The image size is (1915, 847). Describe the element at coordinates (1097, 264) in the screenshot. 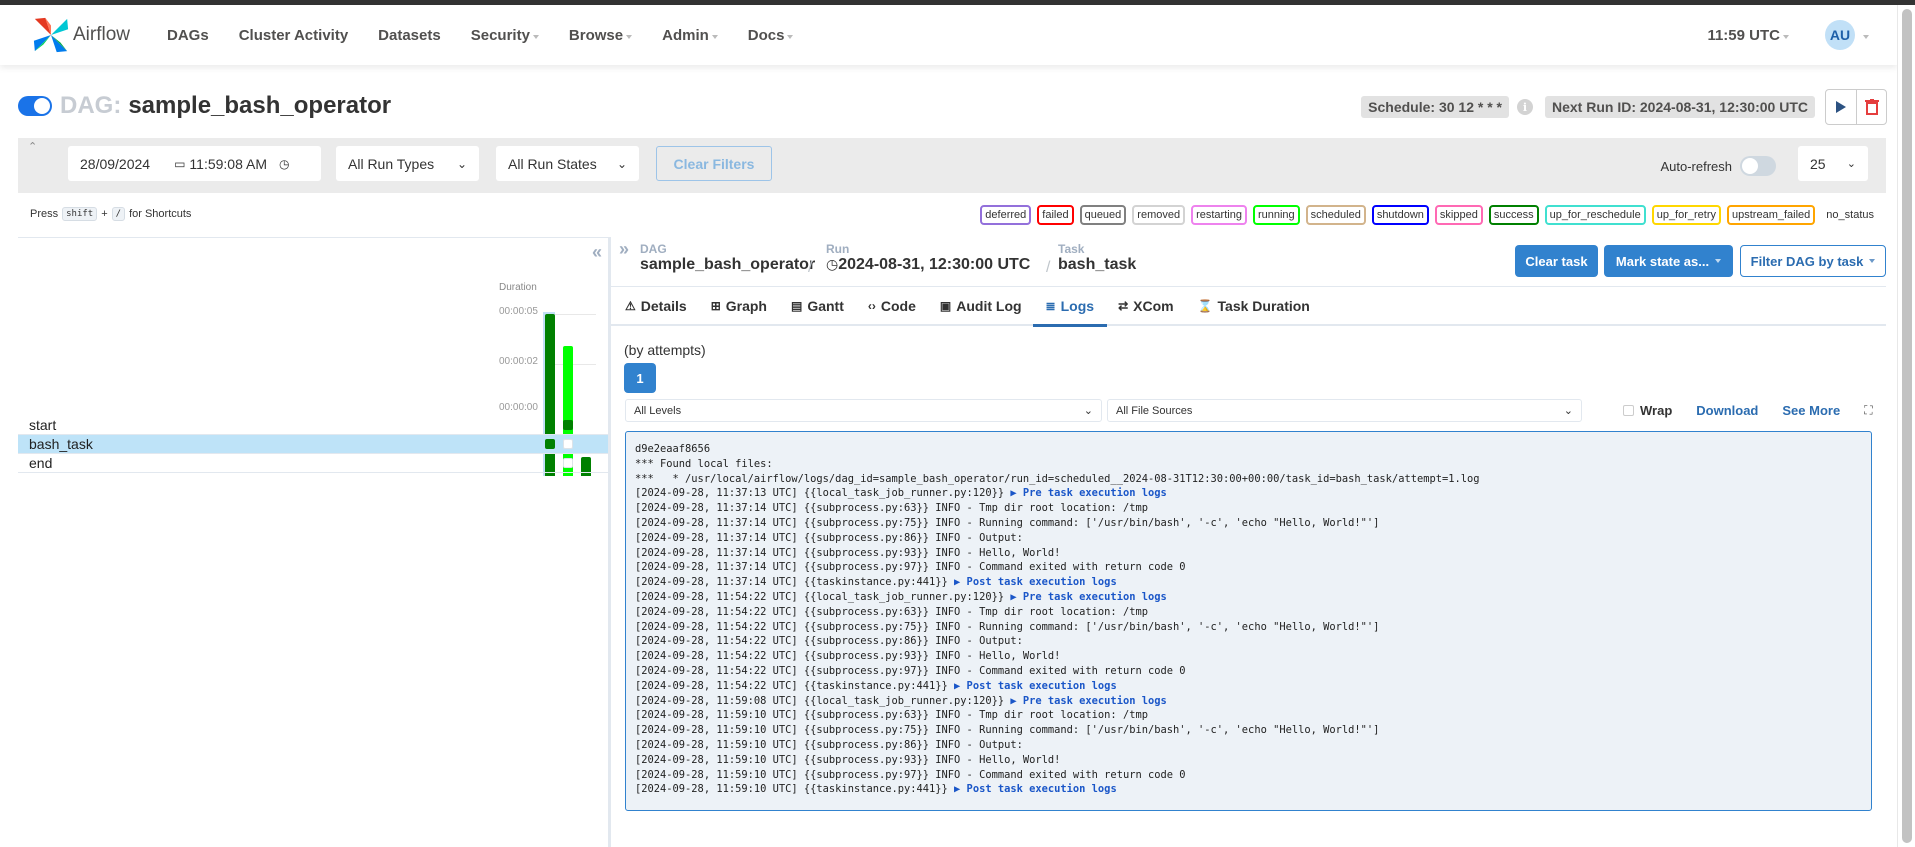

I see `breadcrumb-value: bash_task` at that location.